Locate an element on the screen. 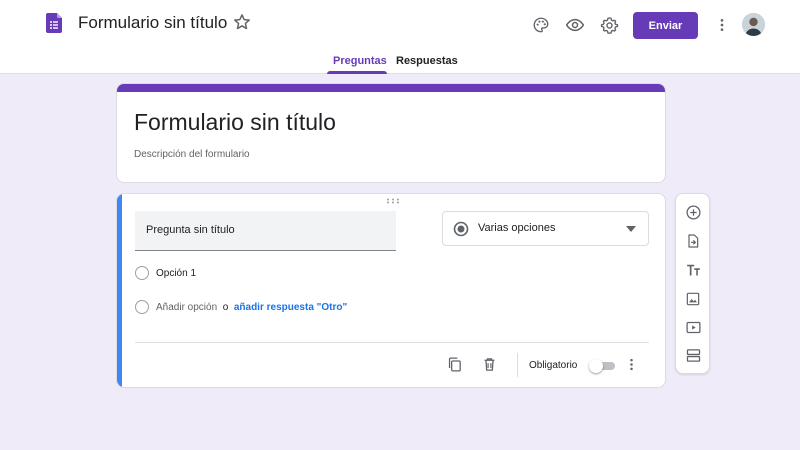 The width and height of the screenshot is (800, 450). required-toggle is located at coordinates (602, 366).